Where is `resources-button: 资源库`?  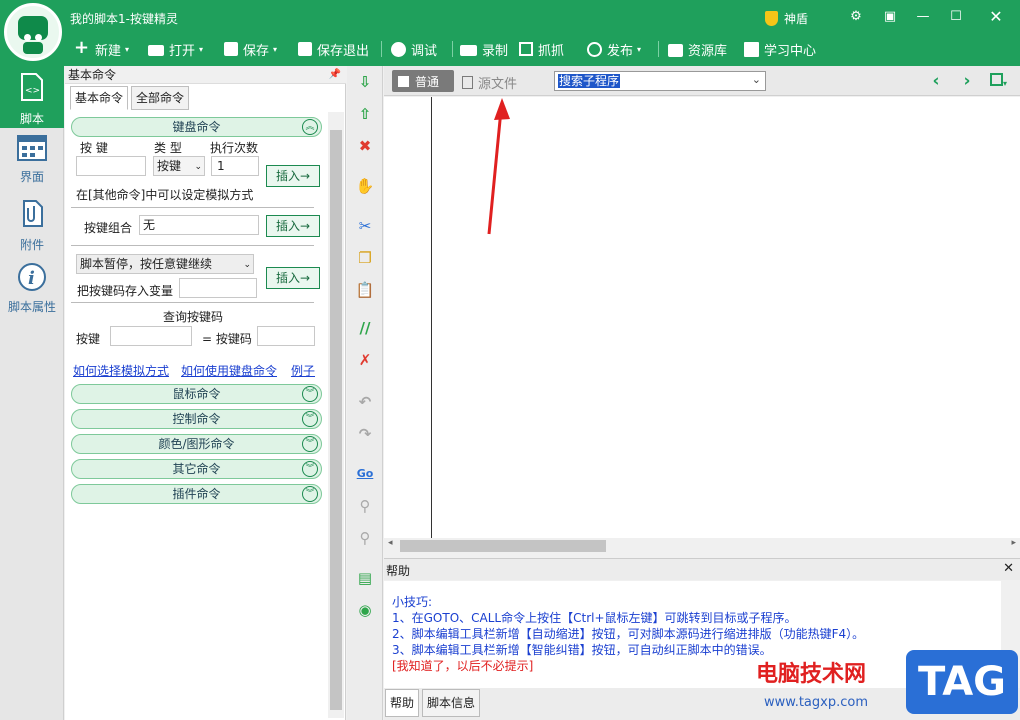 resources-button: 资源库 is located at coordinates (697, 49).